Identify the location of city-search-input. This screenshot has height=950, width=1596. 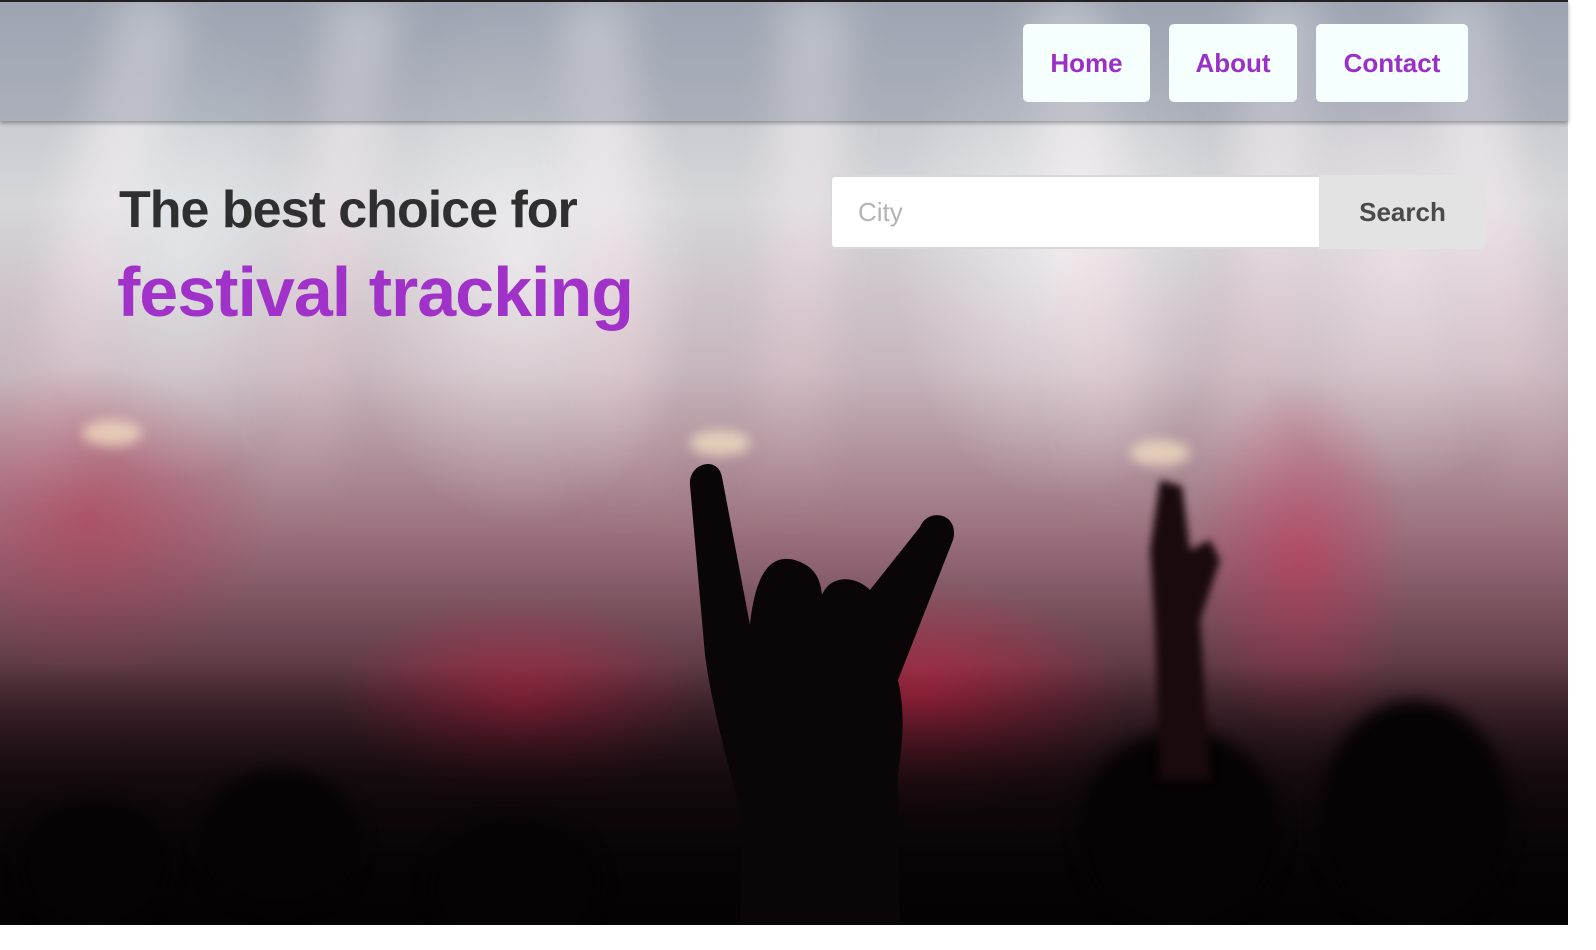
(1074, 212).